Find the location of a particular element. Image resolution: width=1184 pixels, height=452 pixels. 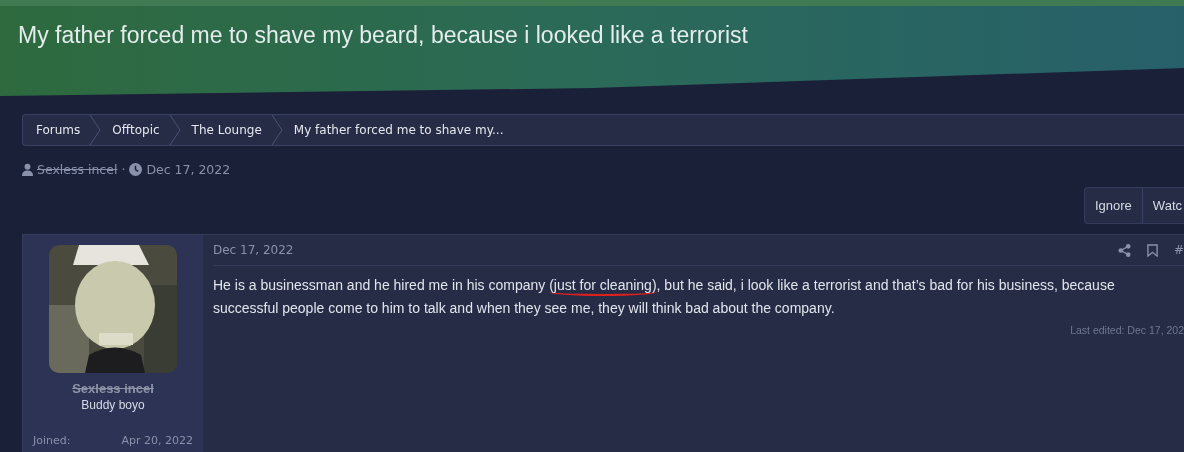

breadcrumb-link: Forums is located at coordinates (63, 130).